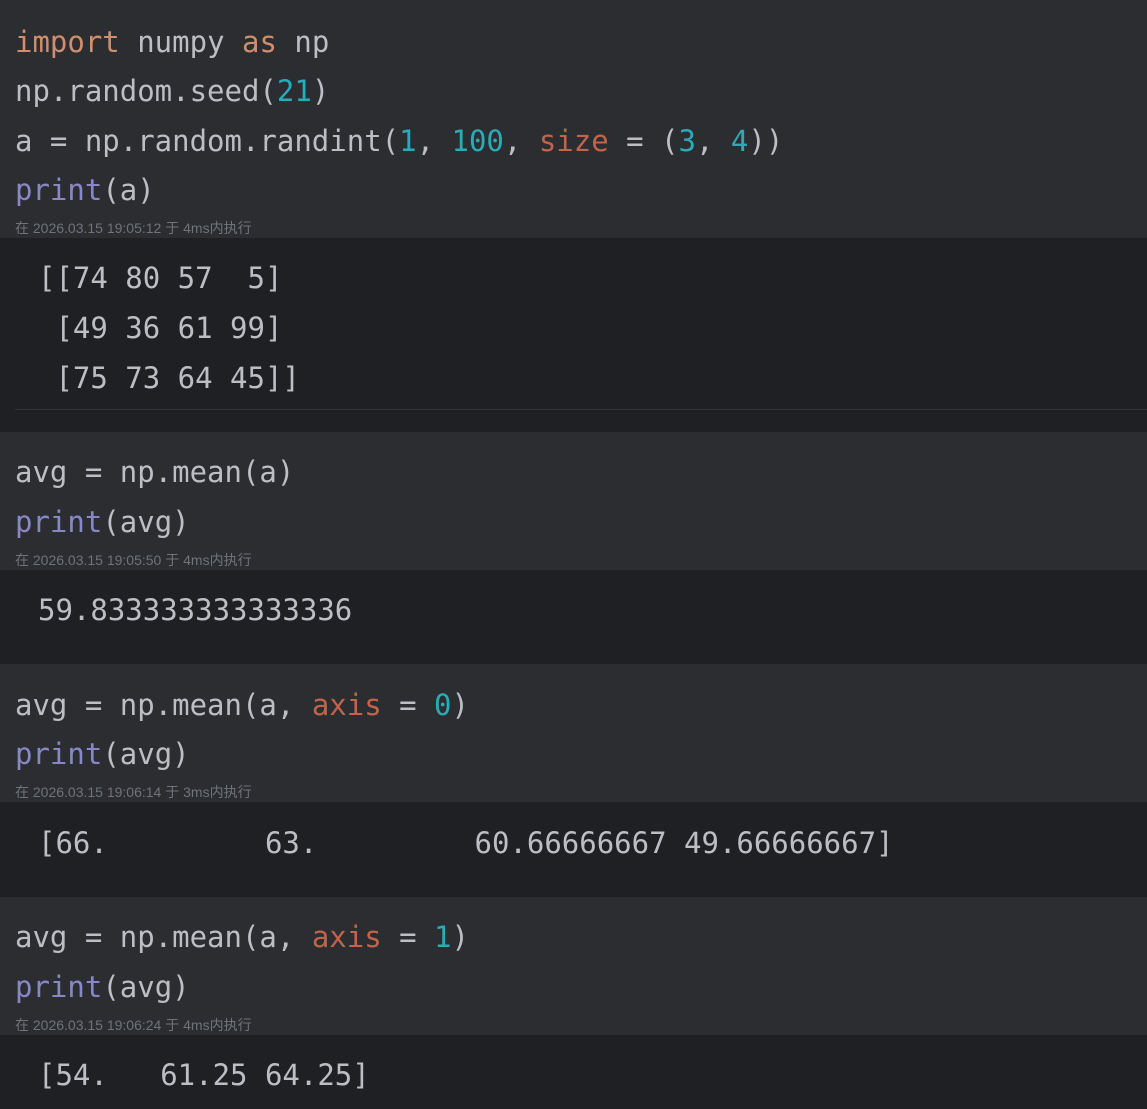  Describe the element at coordinates (477, 141) in the screenshot. I see `number-token: 100` at that location.